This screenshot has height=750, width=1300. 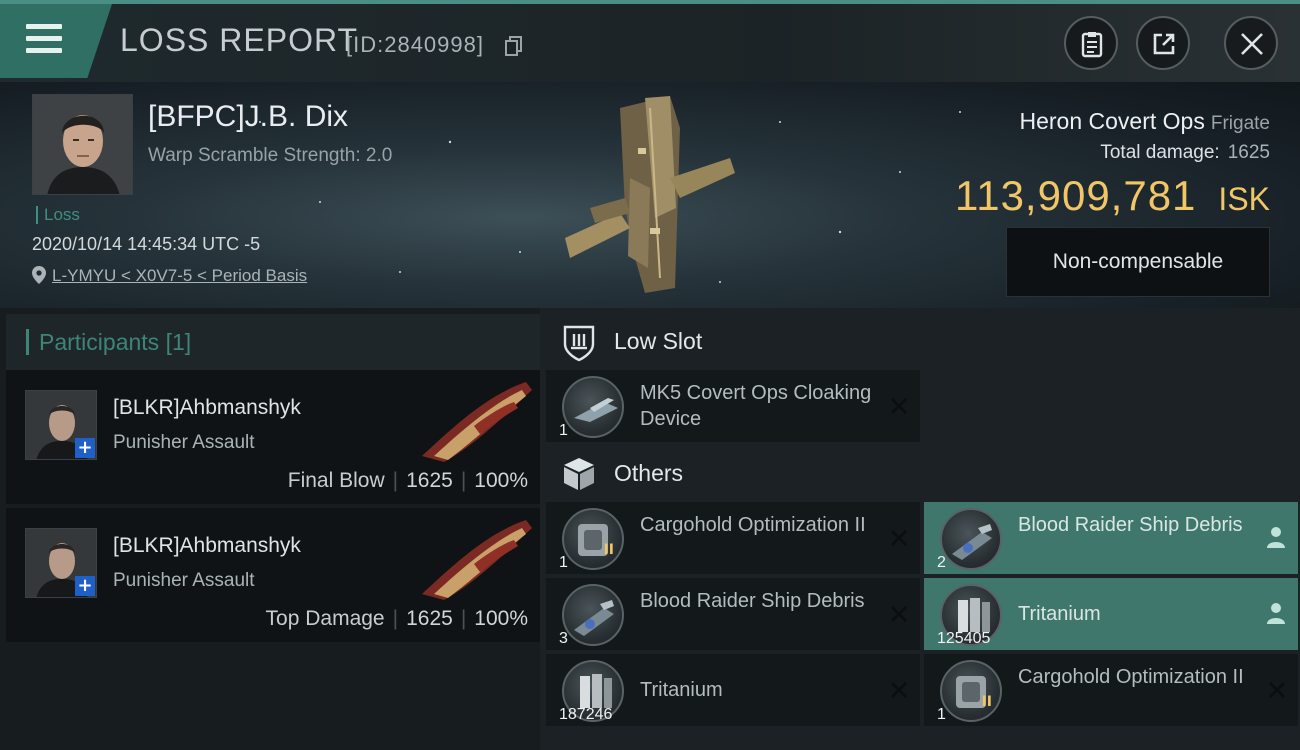 What do you see at coordinates (1111, 538) in the screenshot?
I see `item-blood-raider-debris: 2 Blood Raider Ship Debris` at bounding box center [1111, 538].